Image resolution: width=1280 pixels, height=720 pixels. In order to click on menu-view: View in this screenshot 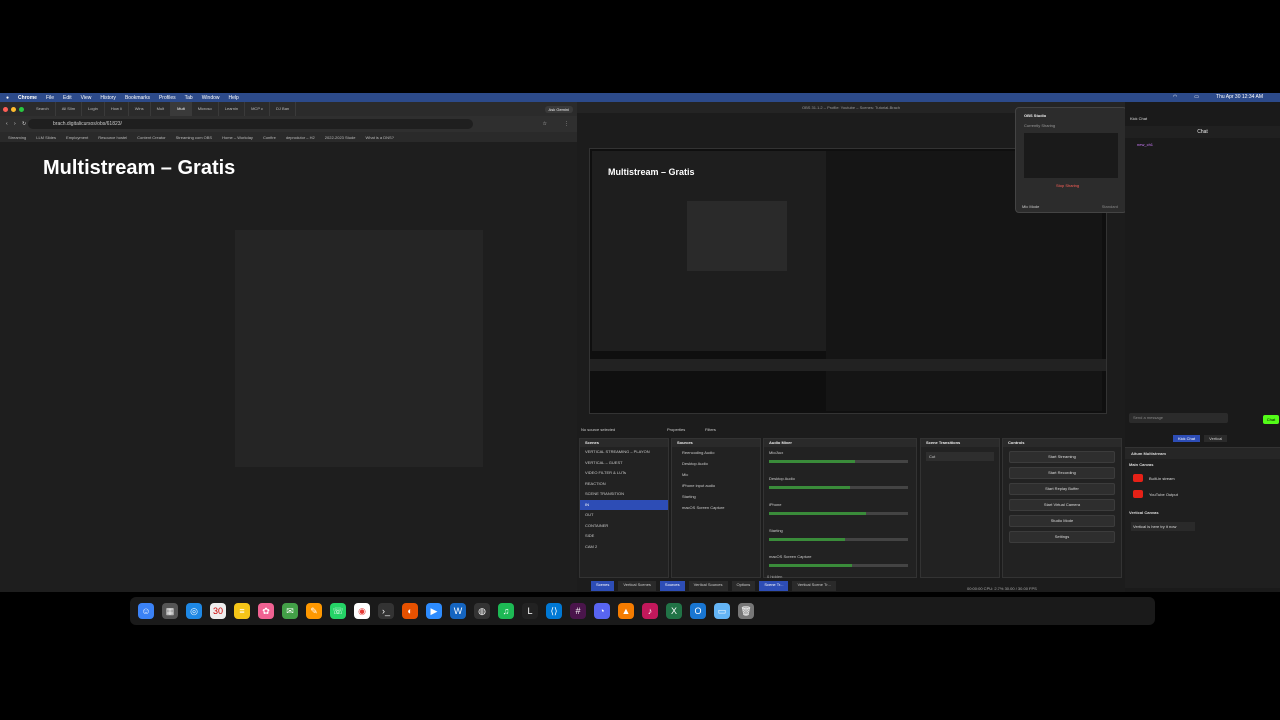, I will do `click(86, 98)`.